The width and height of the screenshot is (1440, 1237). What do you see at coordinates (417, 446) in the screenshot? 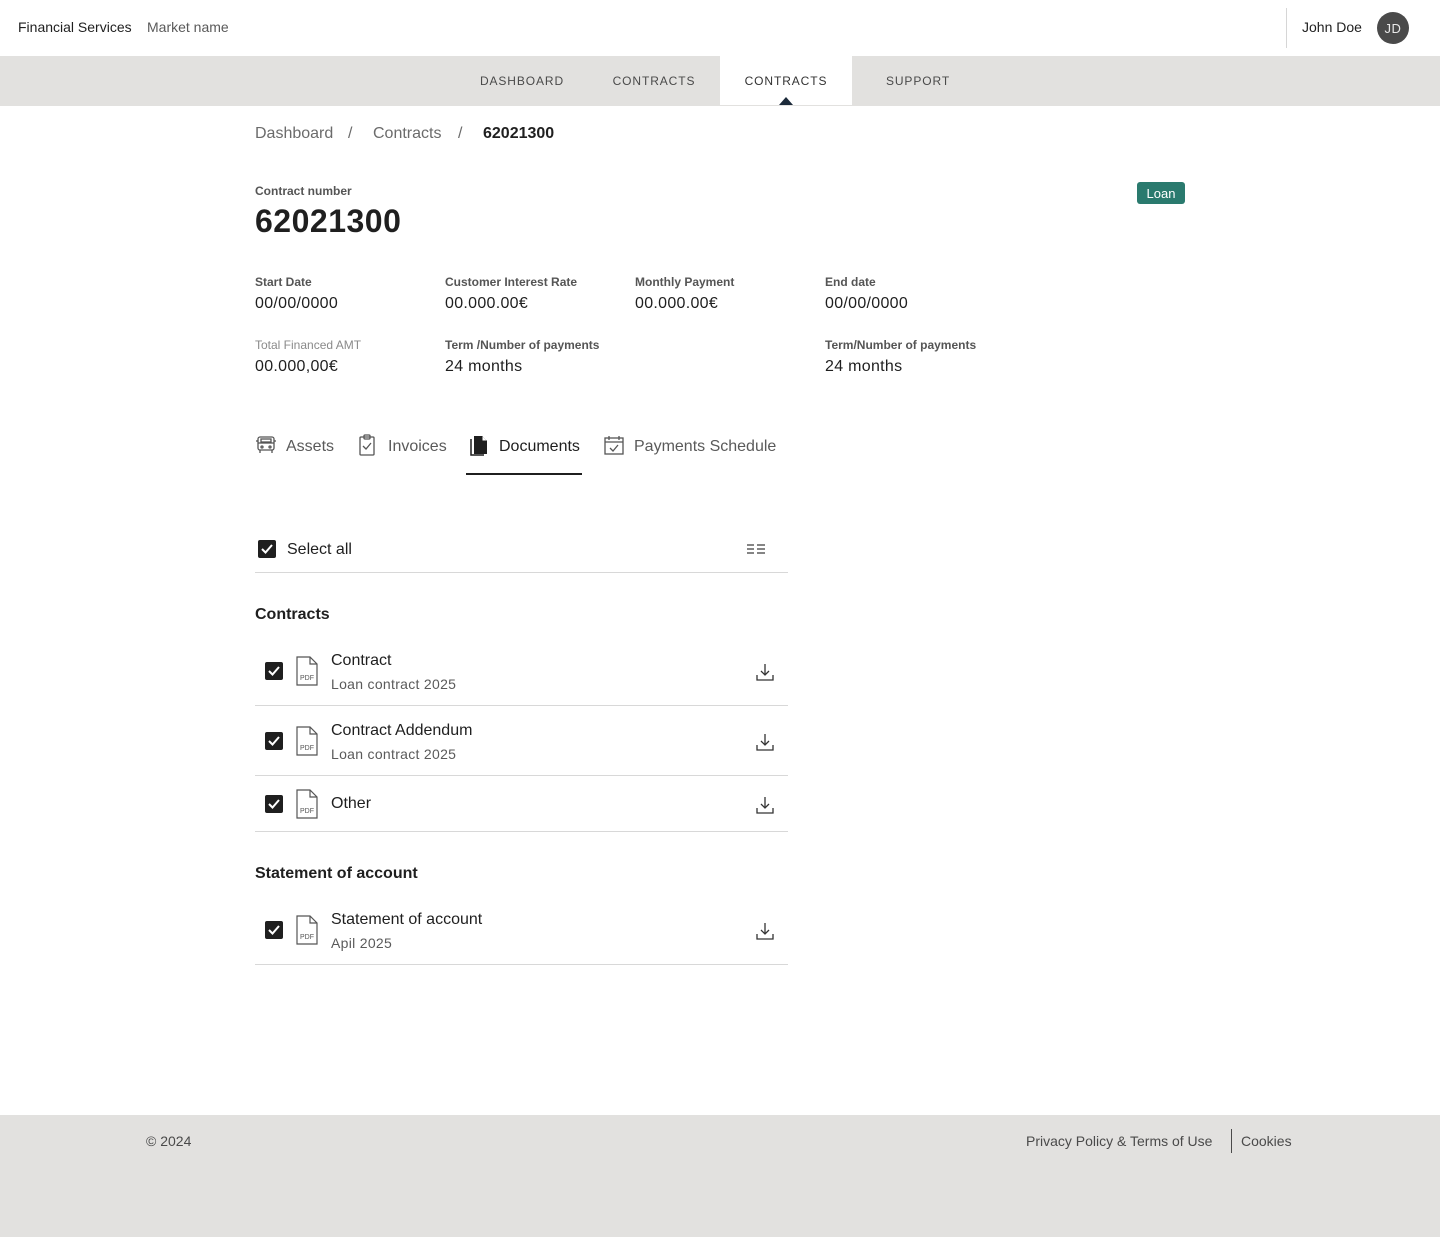
I see `tab-label: Invoices` at bounding box center [417, 446].